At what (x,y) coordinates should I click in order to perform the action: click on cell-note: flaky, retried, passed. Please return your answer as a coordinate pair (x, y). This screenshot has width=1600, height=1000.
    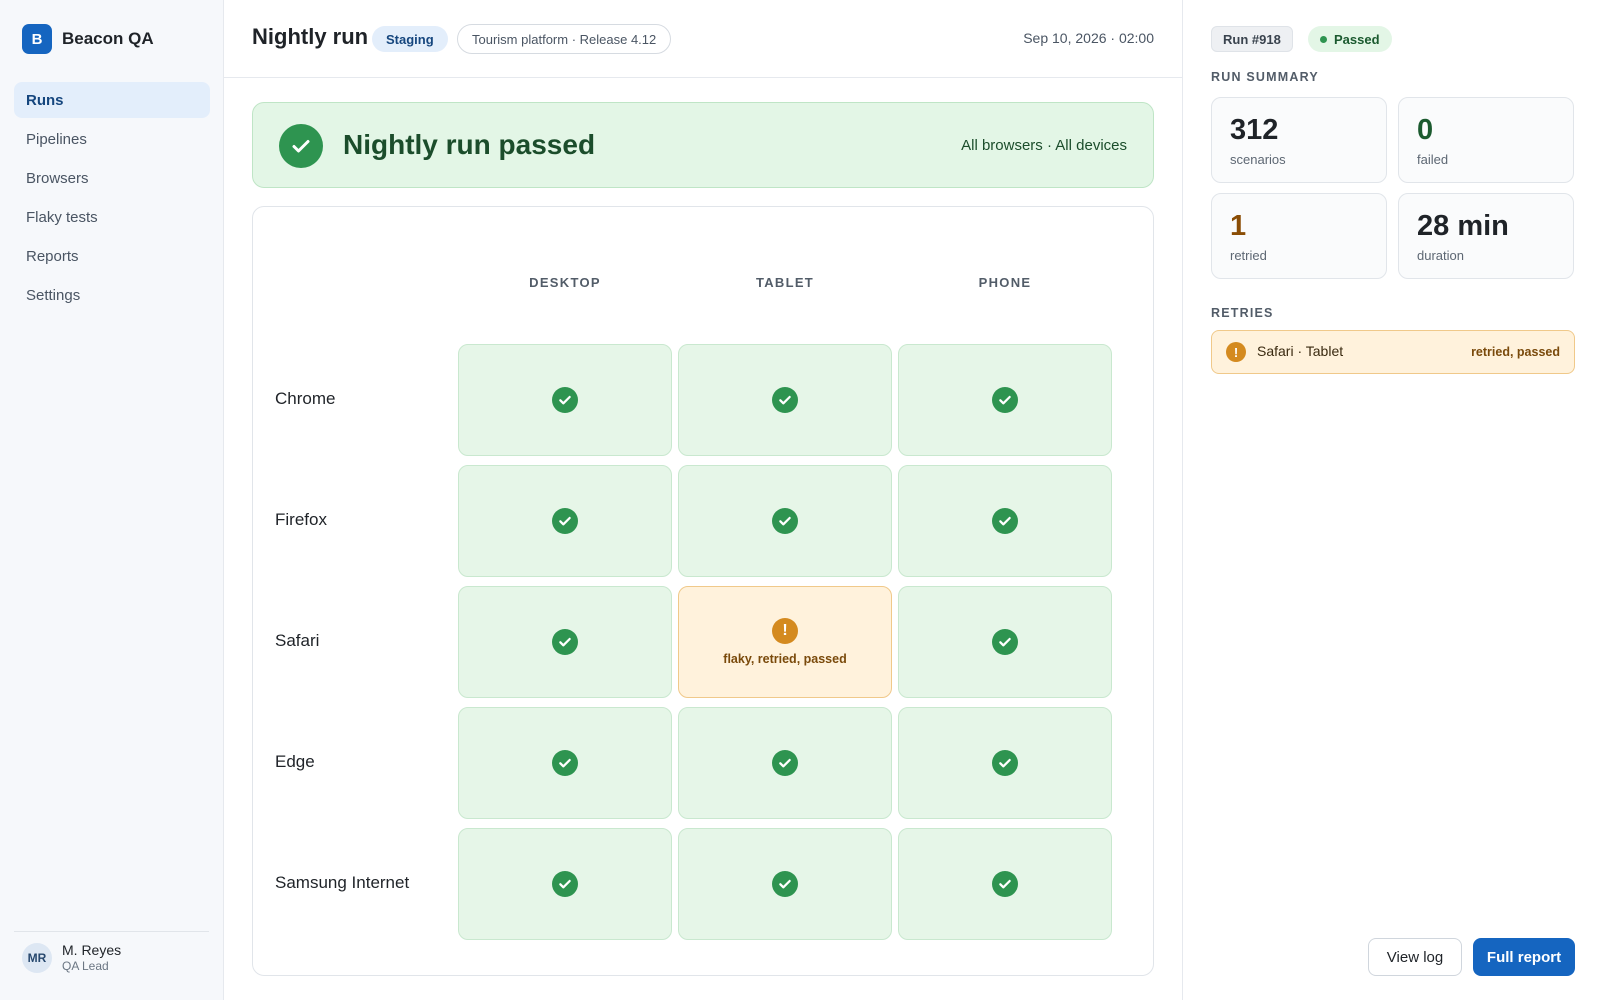
    Looking at the image, I should click on (785, 659).